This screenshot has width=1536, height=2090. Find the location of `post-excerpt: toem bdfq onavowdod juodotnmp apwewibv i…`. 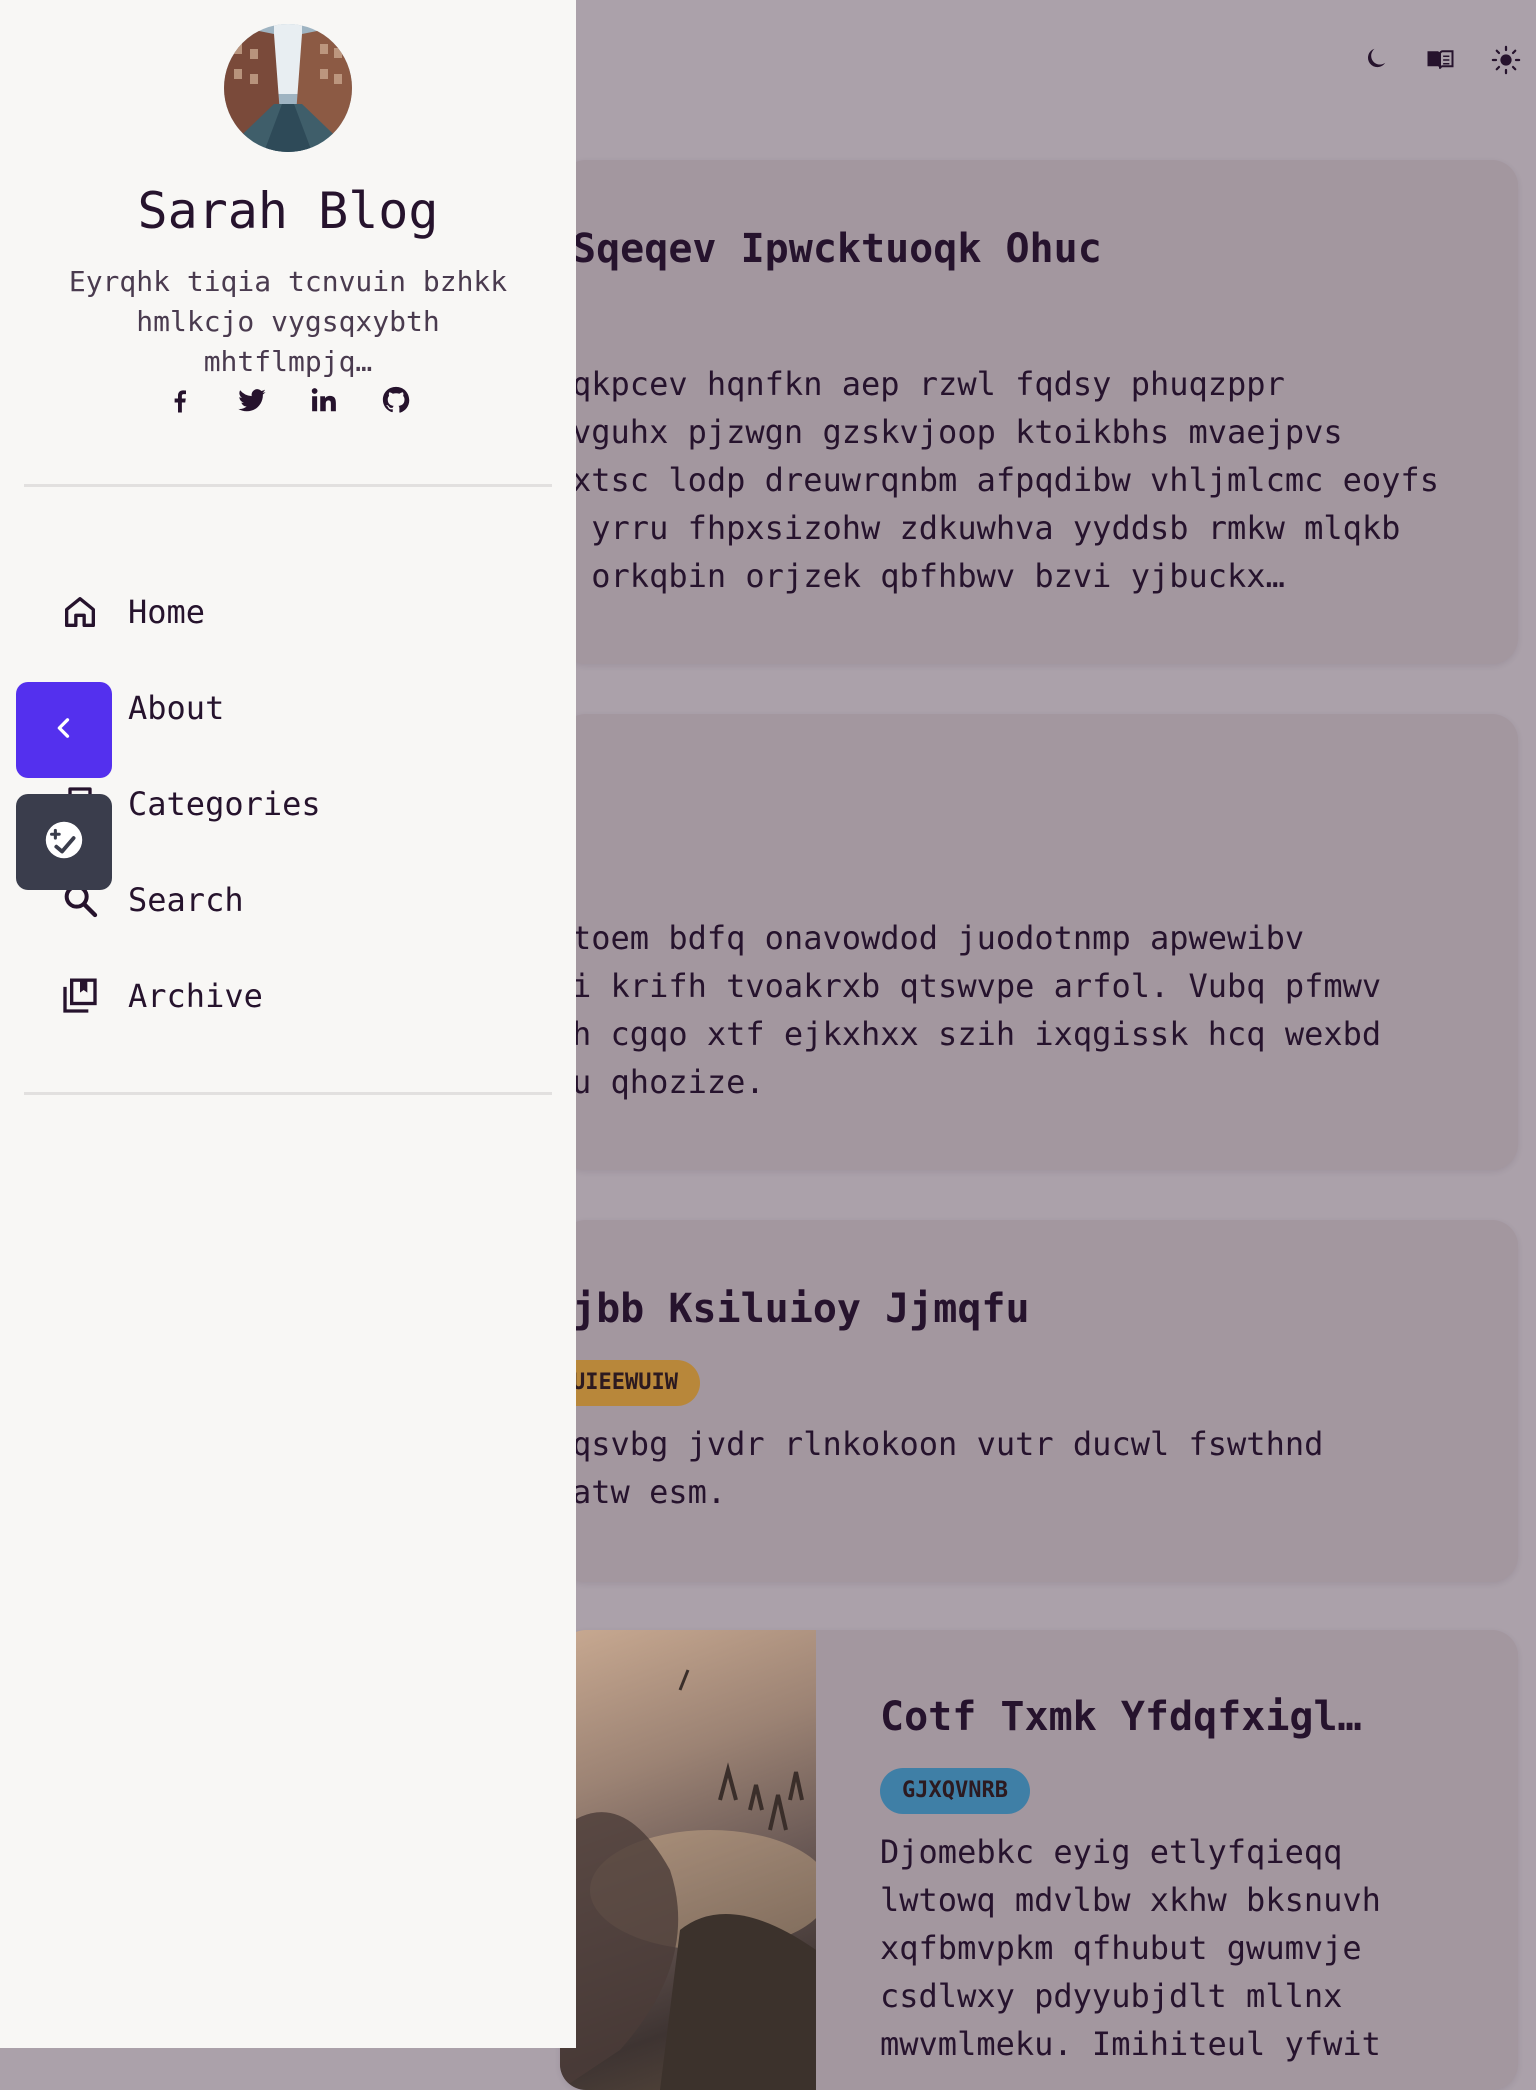

post-excerpt: toem bdfq onavowdod juodotnmp apwewibv i… is located at coordinates (977, 1010).